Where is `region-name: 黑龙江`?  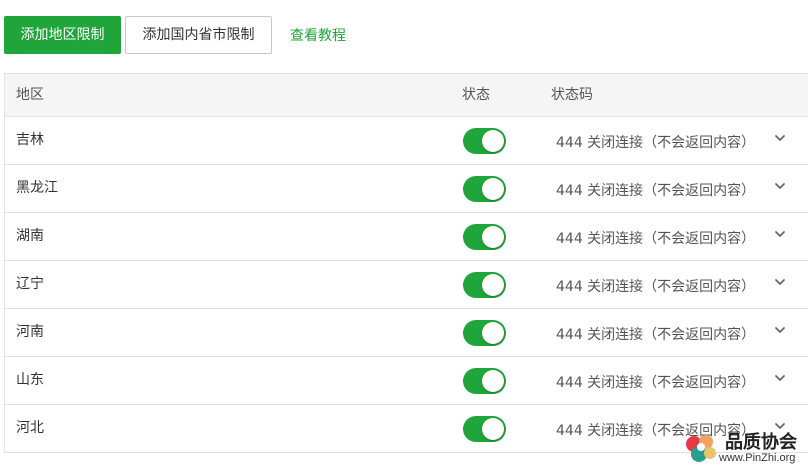
region-name: 黑龙江 is located at coordinates (37, 188).